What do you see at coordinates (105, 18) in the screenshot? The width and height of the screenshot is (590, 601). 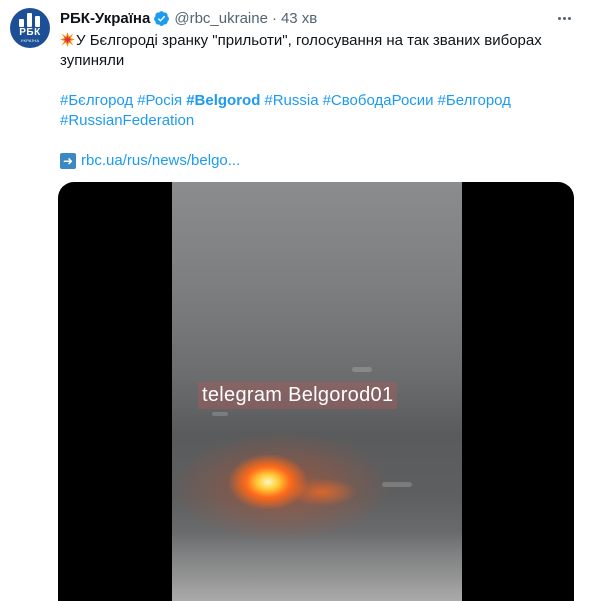 I see `display-name: РБК-Україна` at bounding box center [105, 18].